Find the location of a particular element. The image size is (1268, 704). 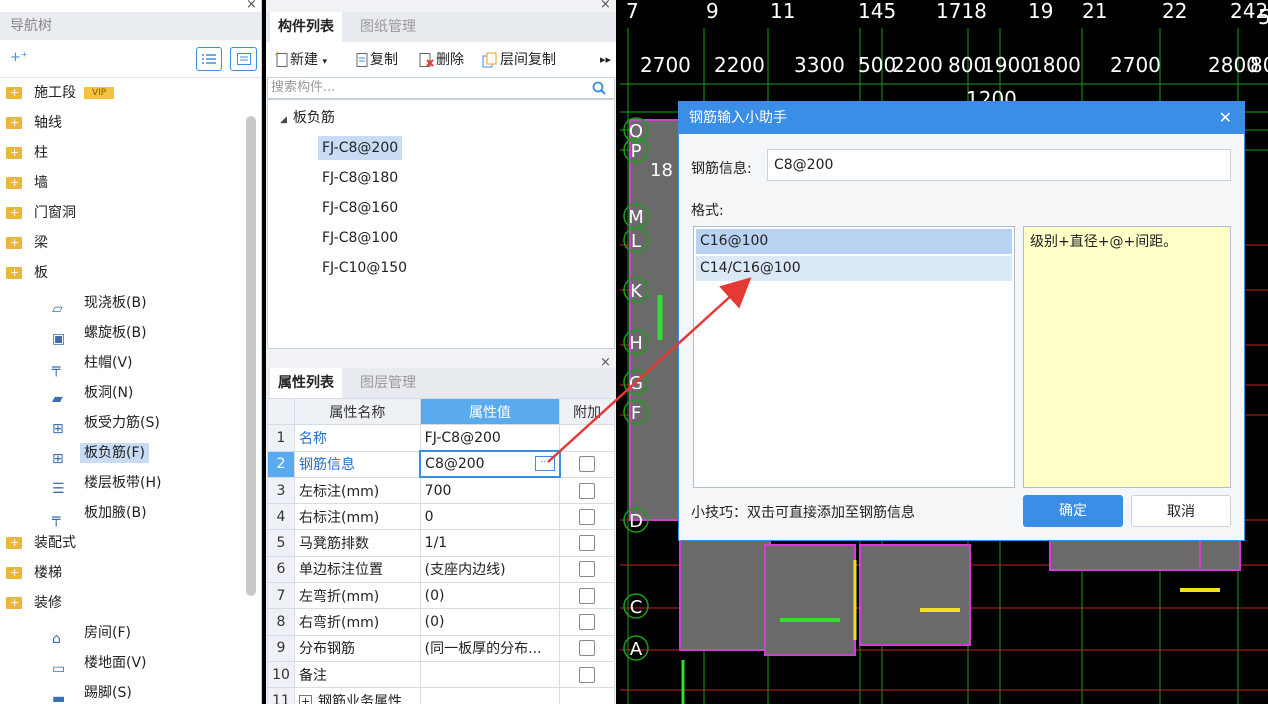

delete-button: 删除 is located at coordinates (441, 60).